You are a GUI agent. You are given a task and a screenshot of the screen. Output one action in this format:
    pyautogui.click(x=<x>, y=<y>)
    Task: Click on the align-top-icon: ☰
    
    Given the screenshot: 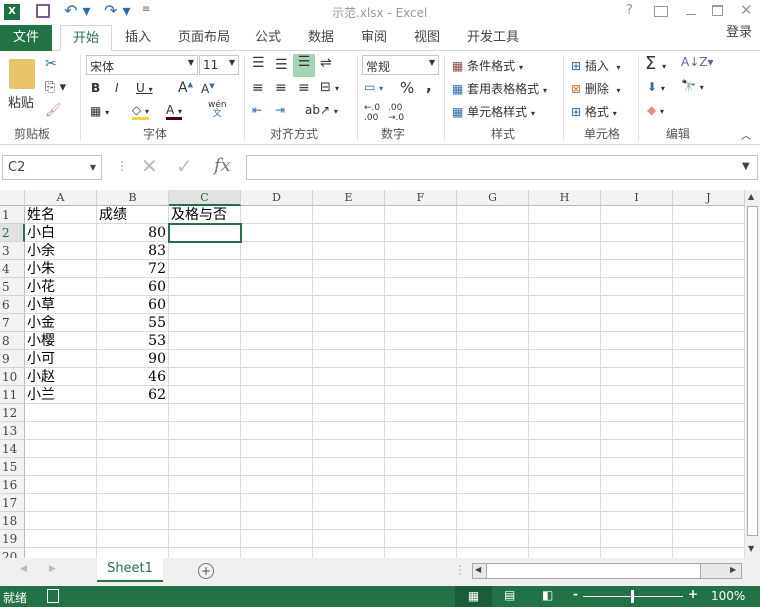 What is the action you would take?
    pyautogui.click(x=258, y=63)
    